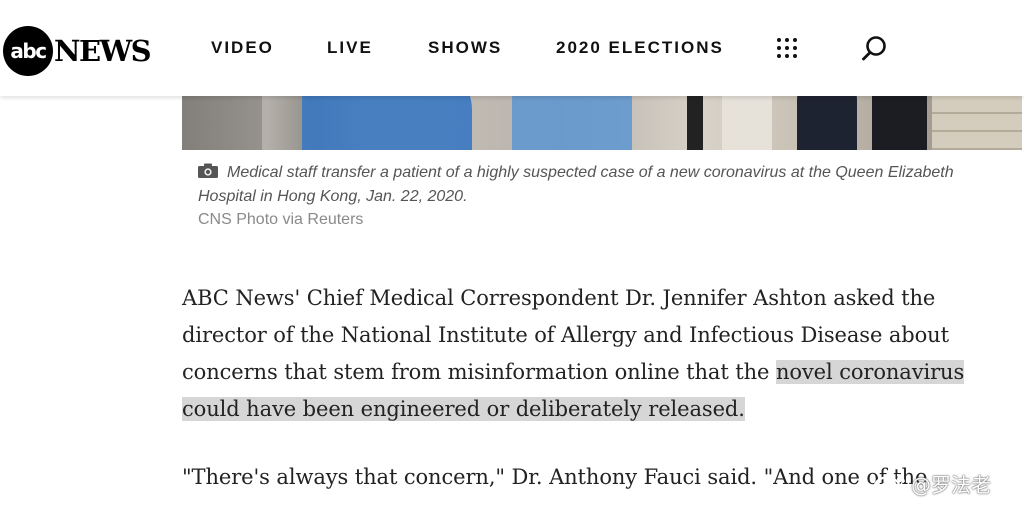 The height and width of the screenshot is (506, 1024). Describe the element at coordinates (208, 170) in the screenshot. I see `camera-icon` at that location.